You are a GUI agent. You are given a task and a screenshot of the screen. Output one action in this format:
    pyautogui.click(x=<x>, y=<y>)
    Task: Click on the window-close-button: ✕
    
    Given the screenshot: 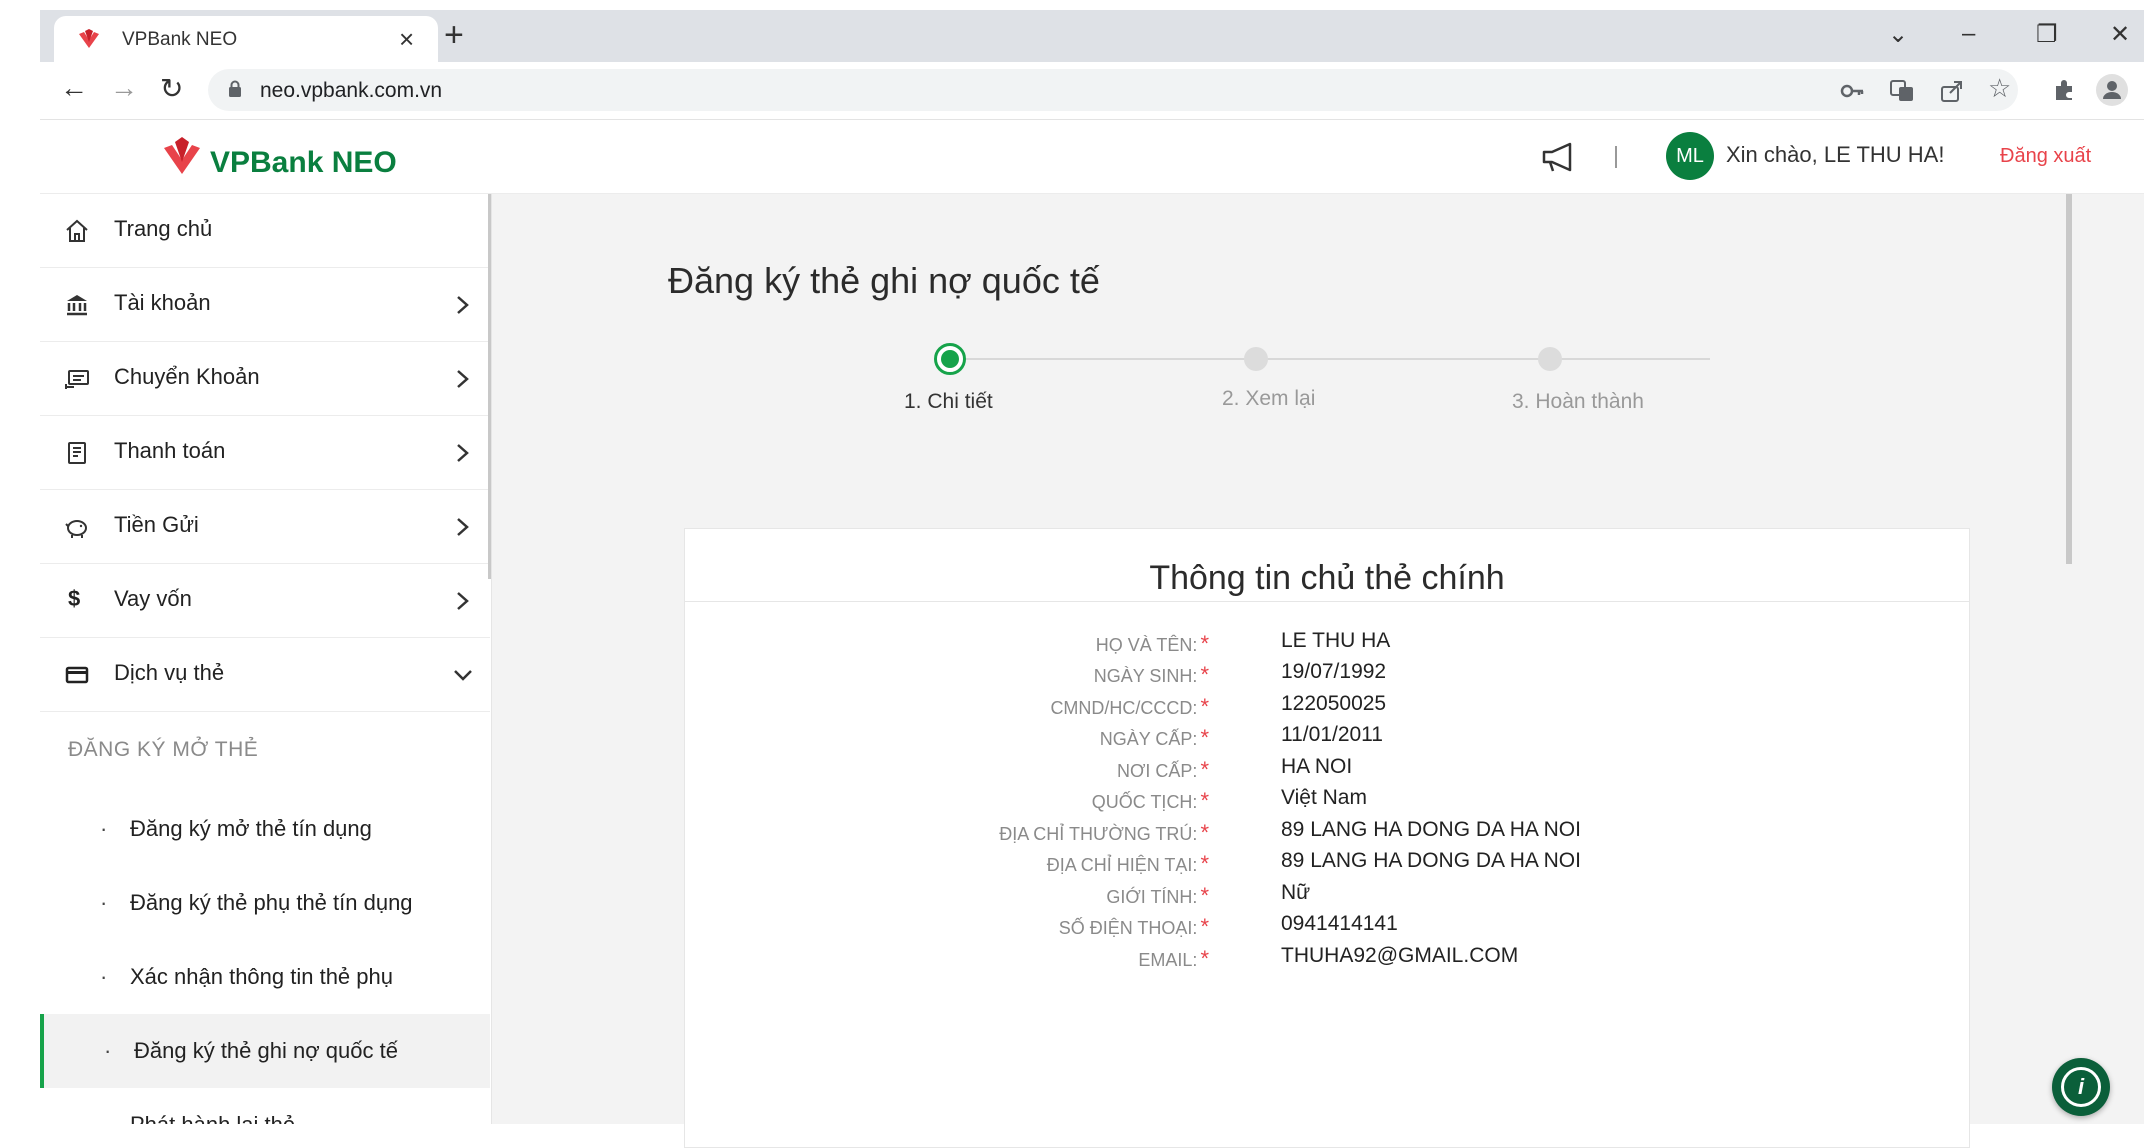 What is the action you would take?
    pyautogui.click(x=2120, y=34)
    